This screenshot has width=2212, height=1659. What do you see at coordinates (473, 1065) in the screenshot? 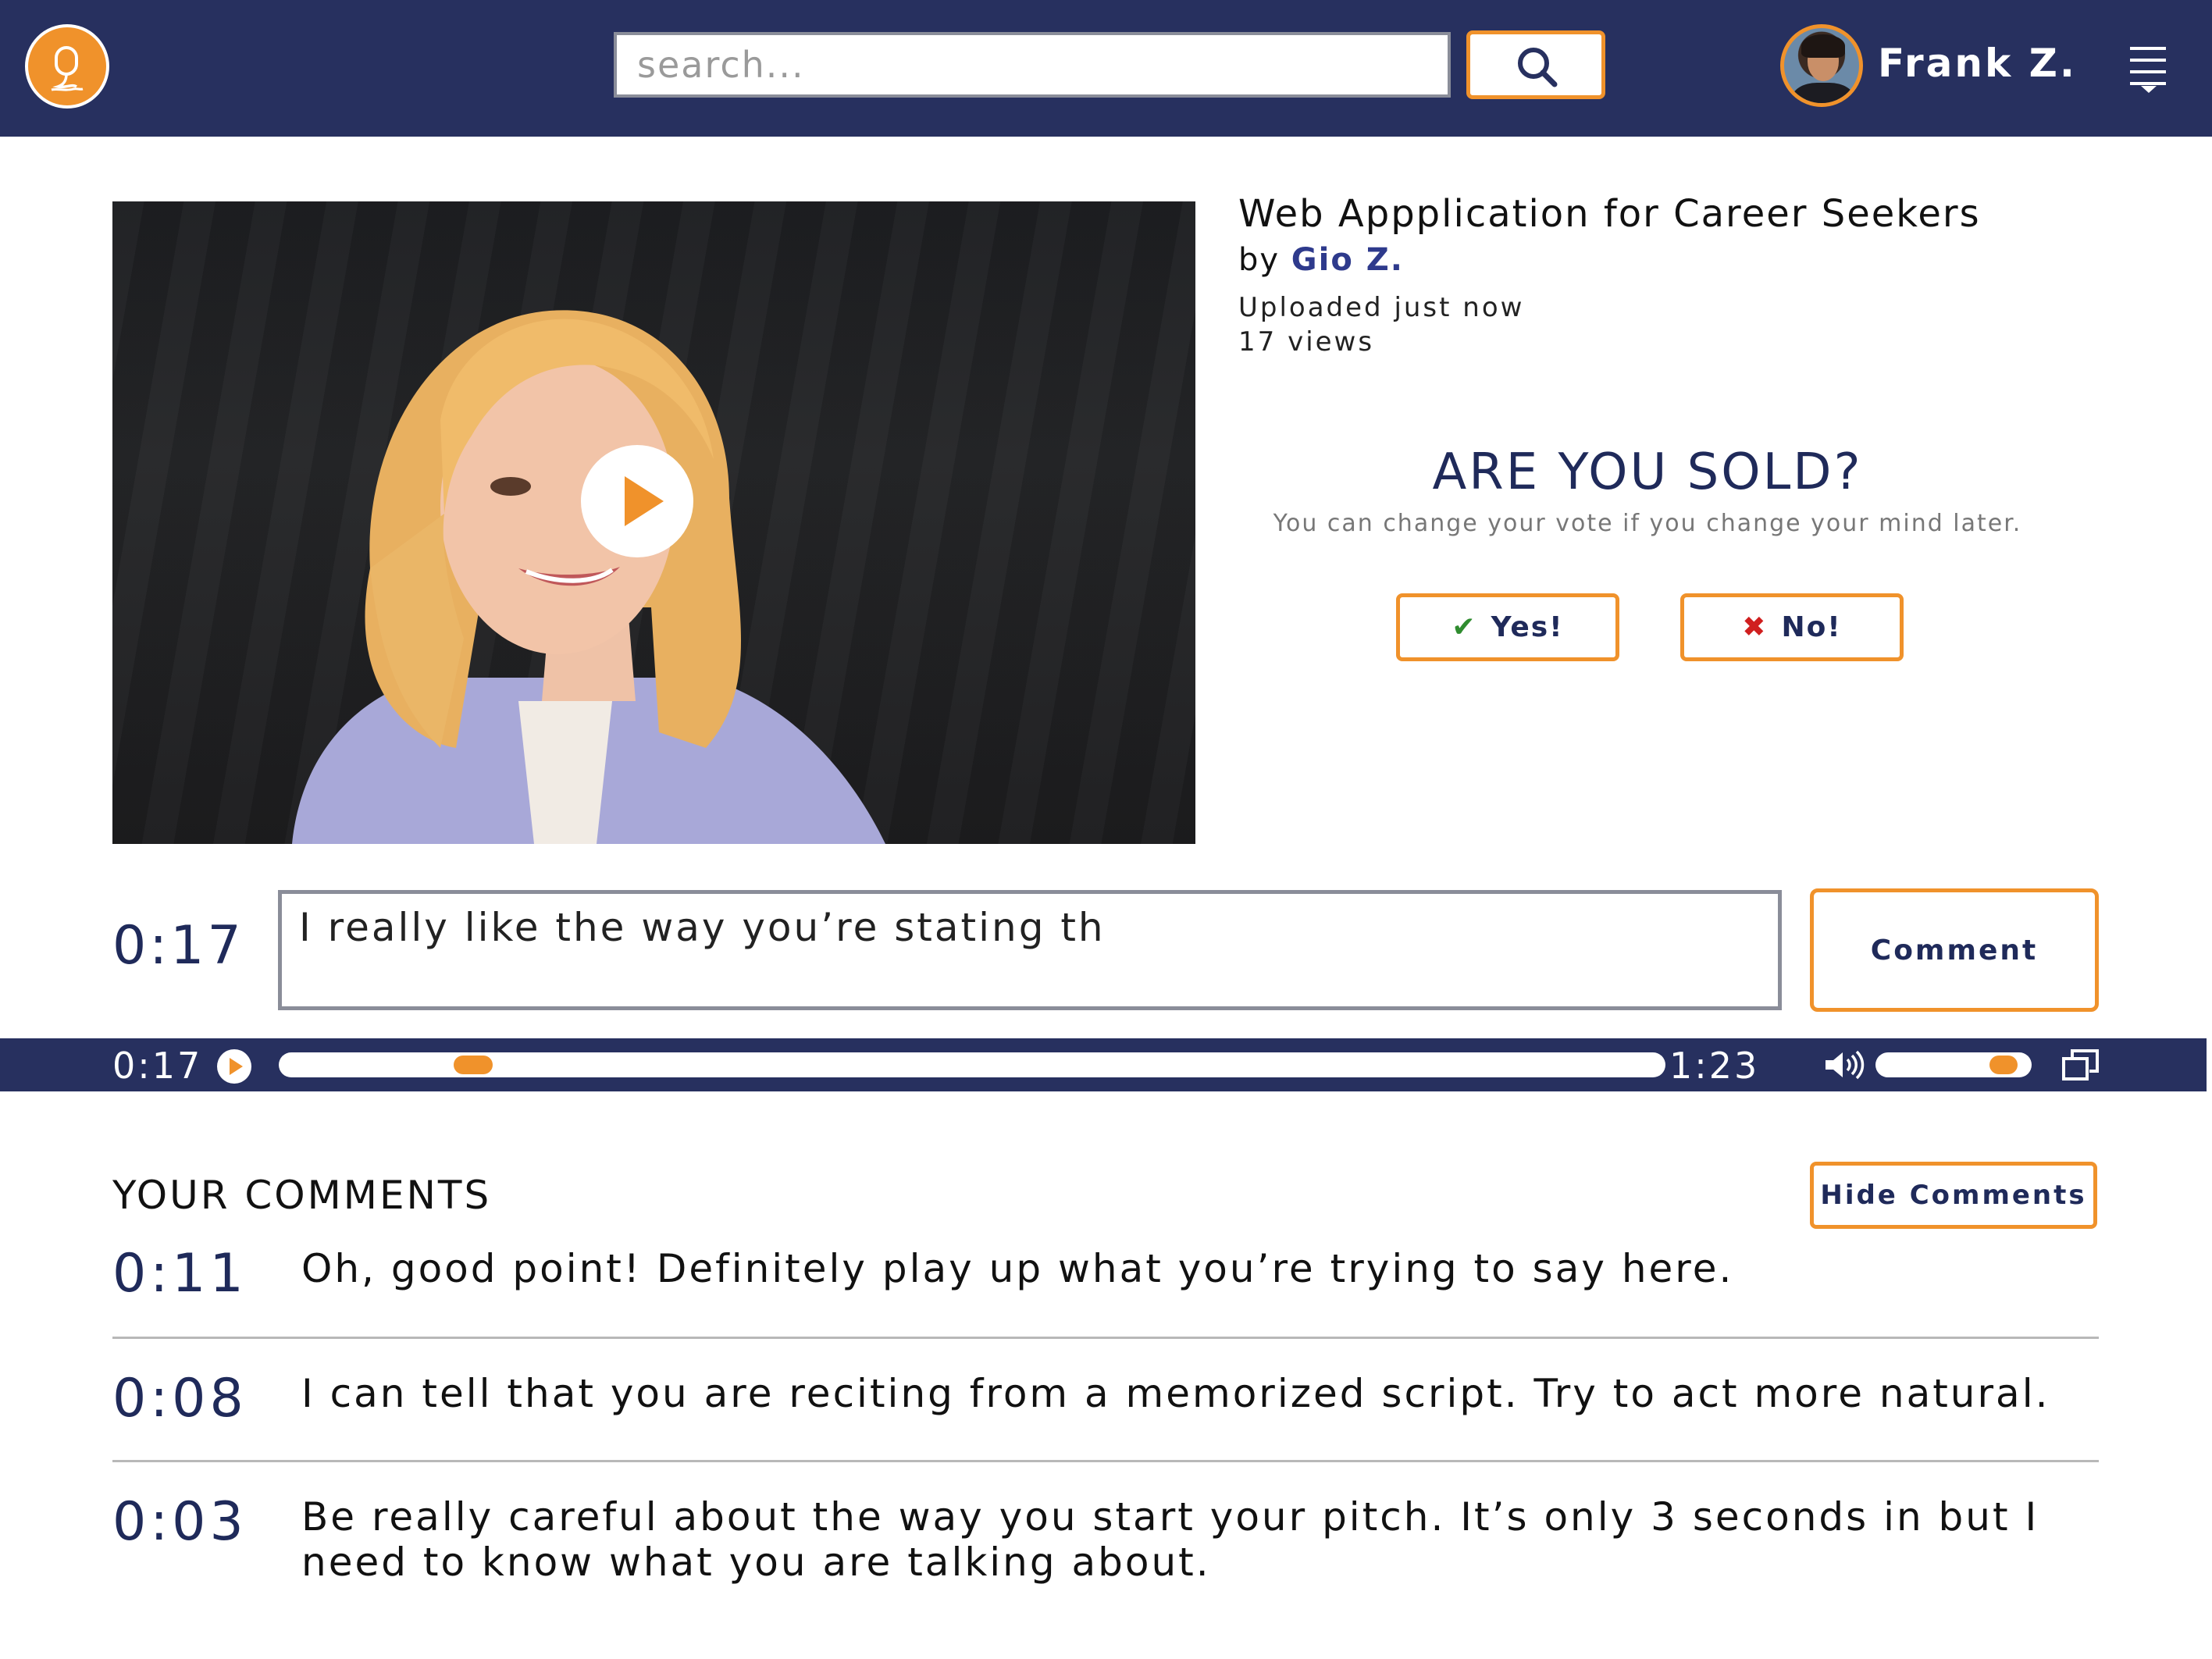
I see `progress-handle` at bounding box center [473, 1065].